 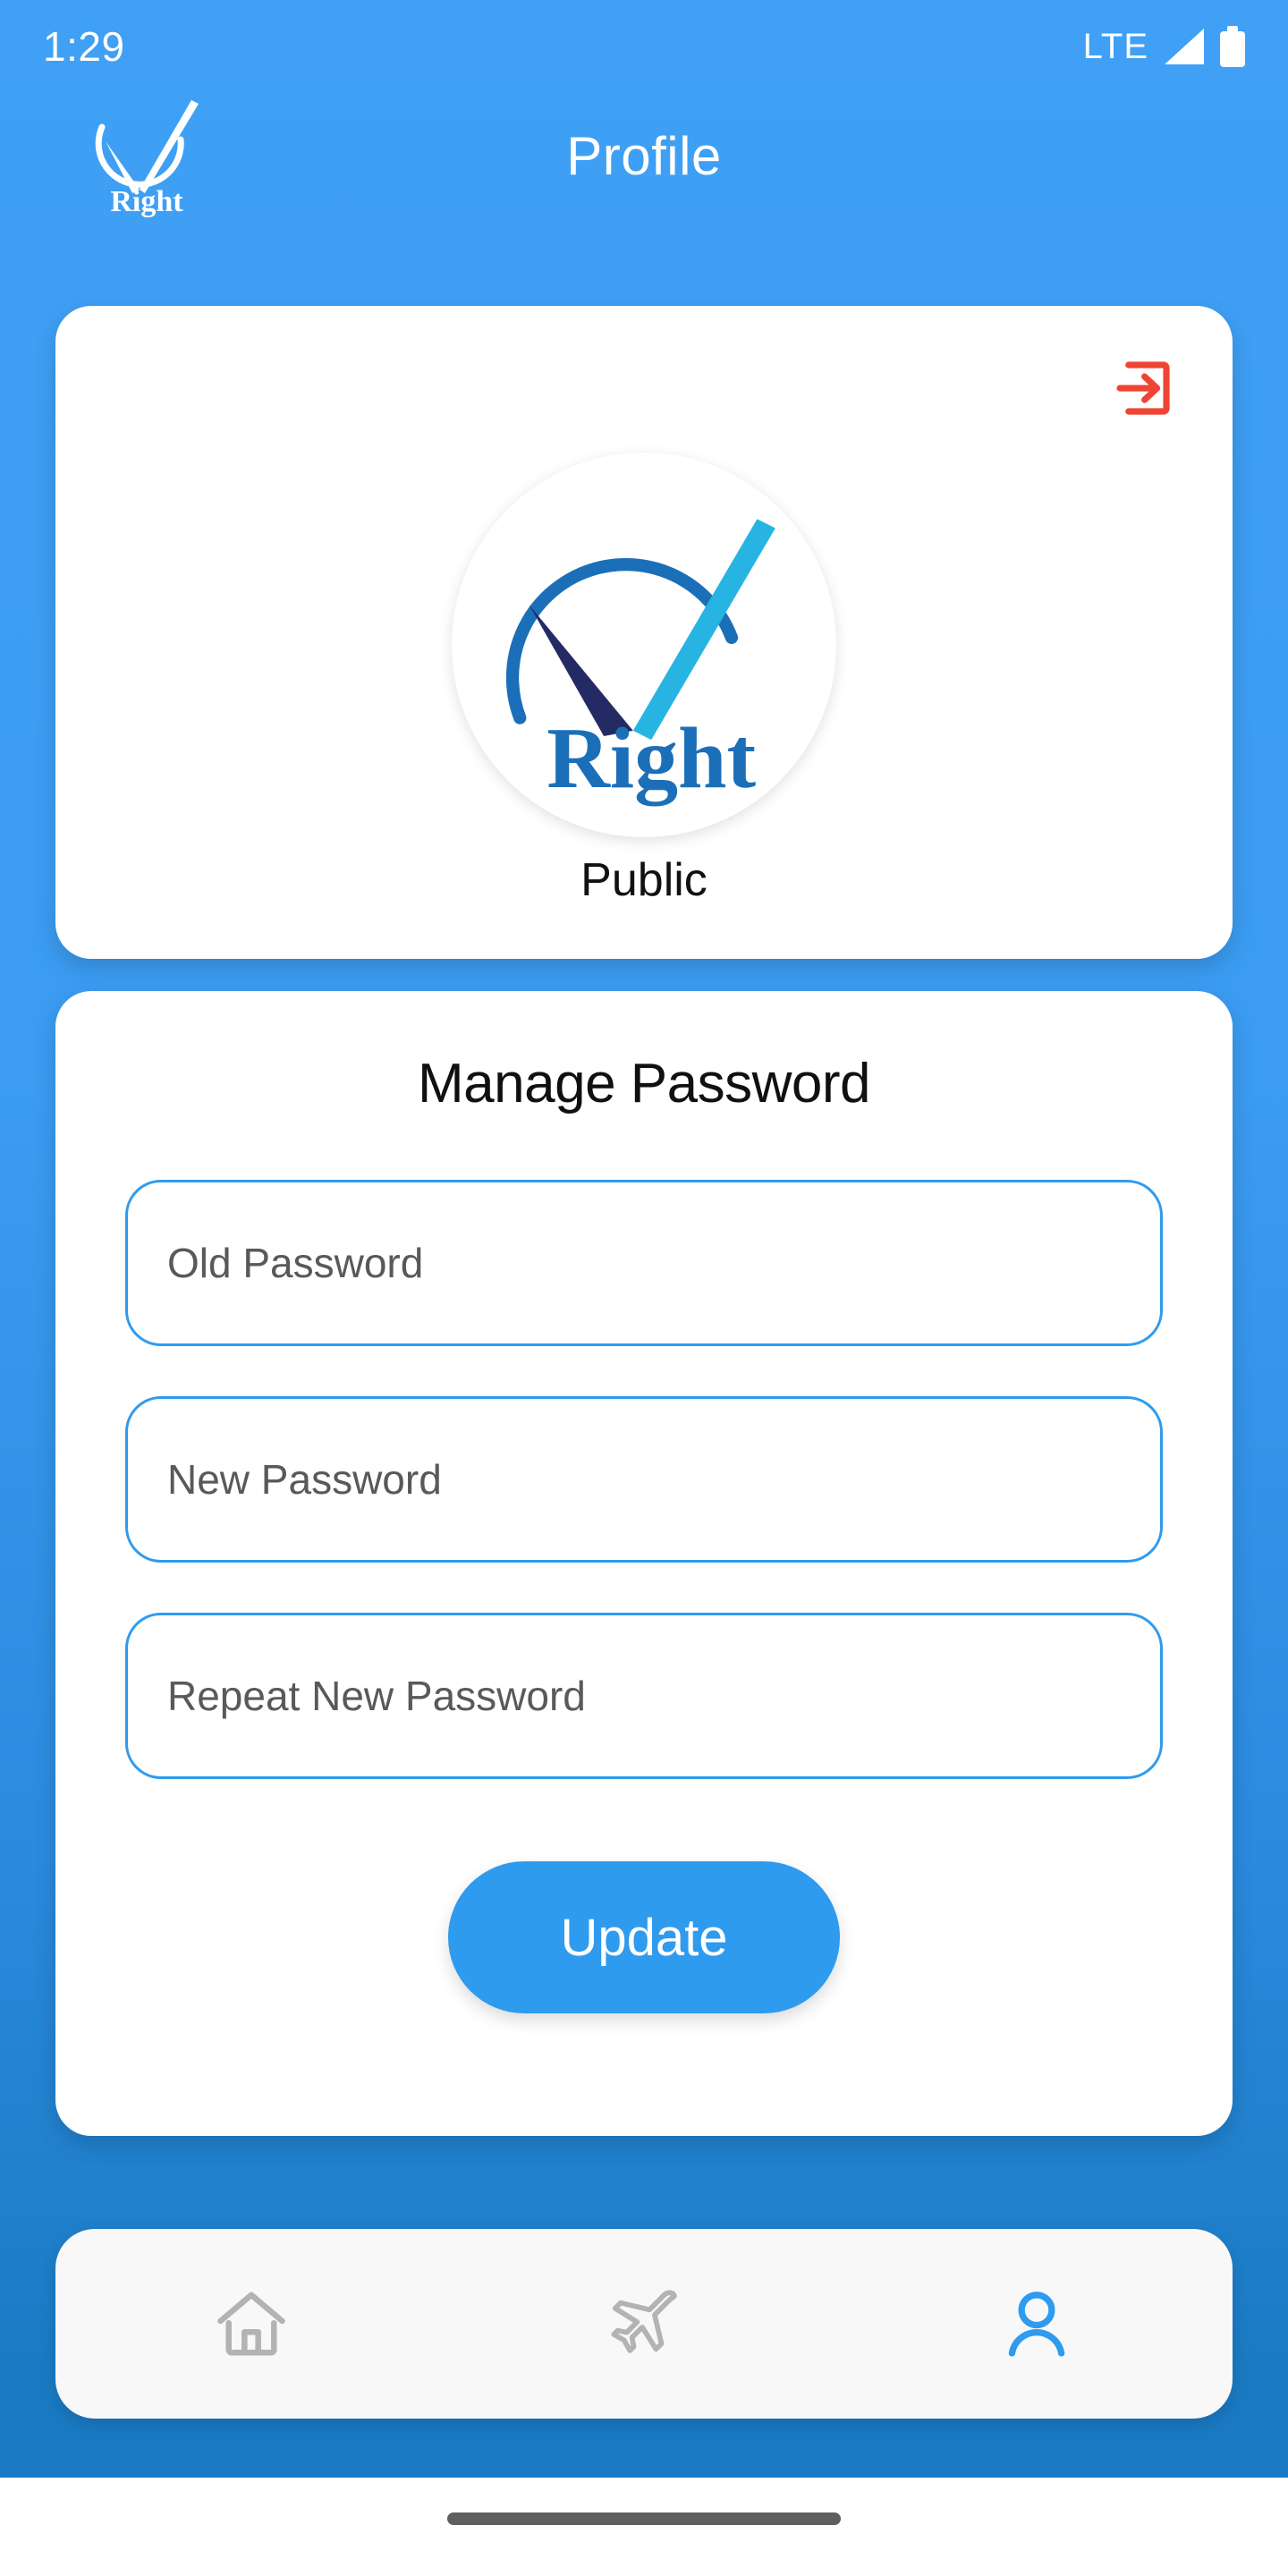 What do you see at coordinates (644, 1083) in the screenshot?
I see `manage-password-title: Manage Password` at bounding box center [644, 1083].